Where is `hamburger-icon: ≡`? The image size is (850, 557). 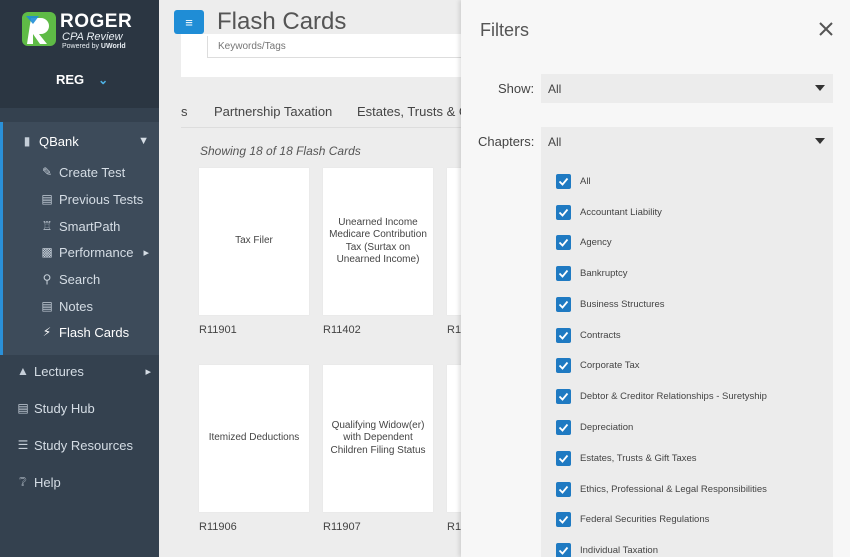 hamburger-icon: ≡ is located at coordinates (189, 22).